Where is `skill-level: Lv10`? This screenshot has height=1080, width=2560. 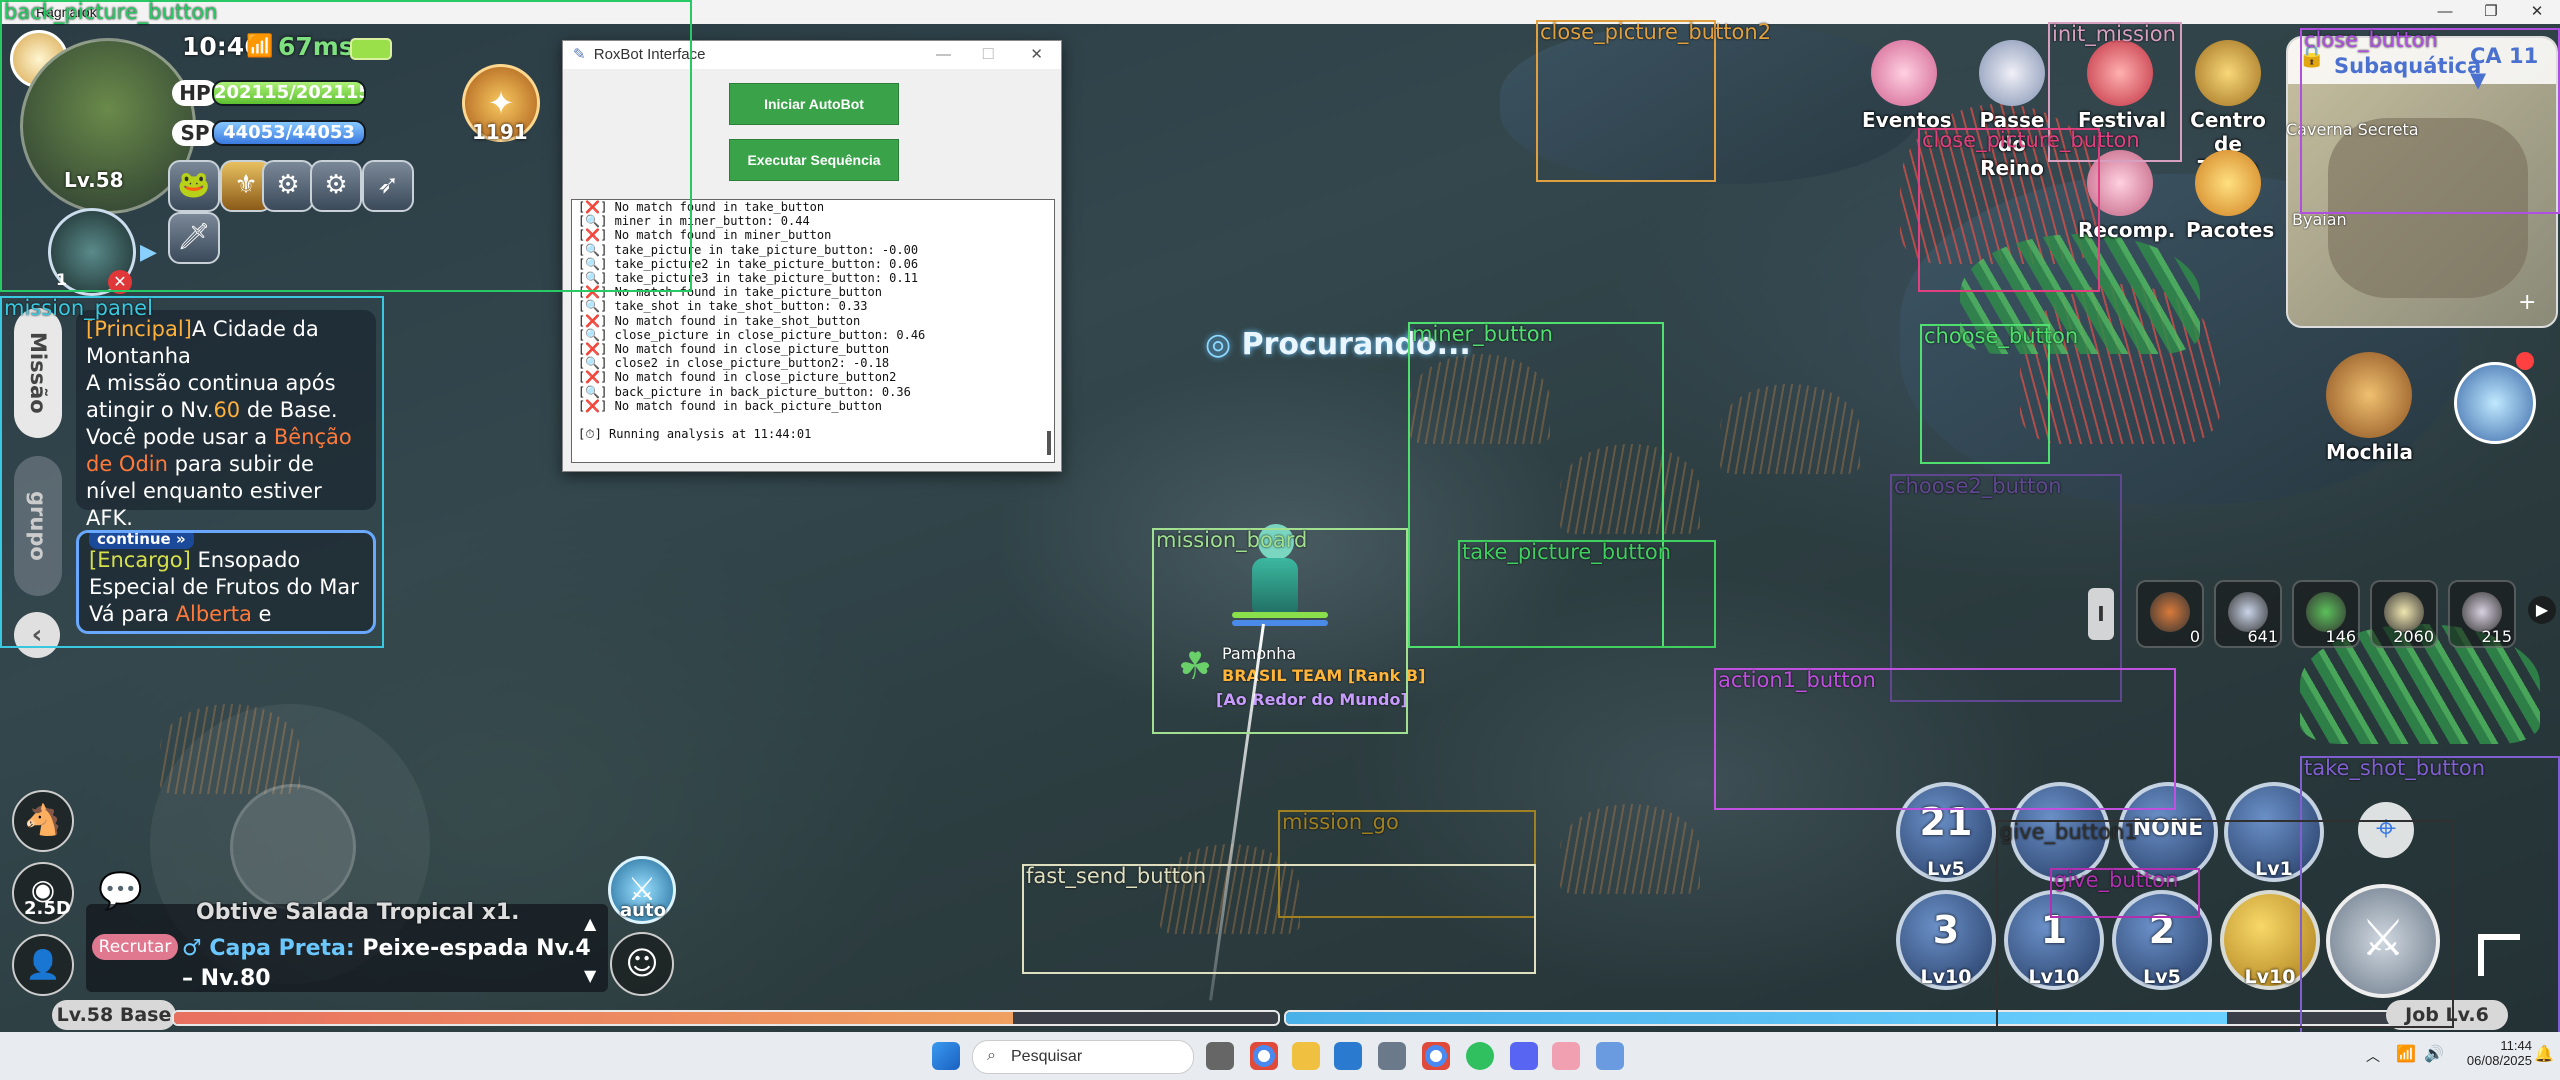 skill-level: Lv10 is located at coordinates (1946, 977).